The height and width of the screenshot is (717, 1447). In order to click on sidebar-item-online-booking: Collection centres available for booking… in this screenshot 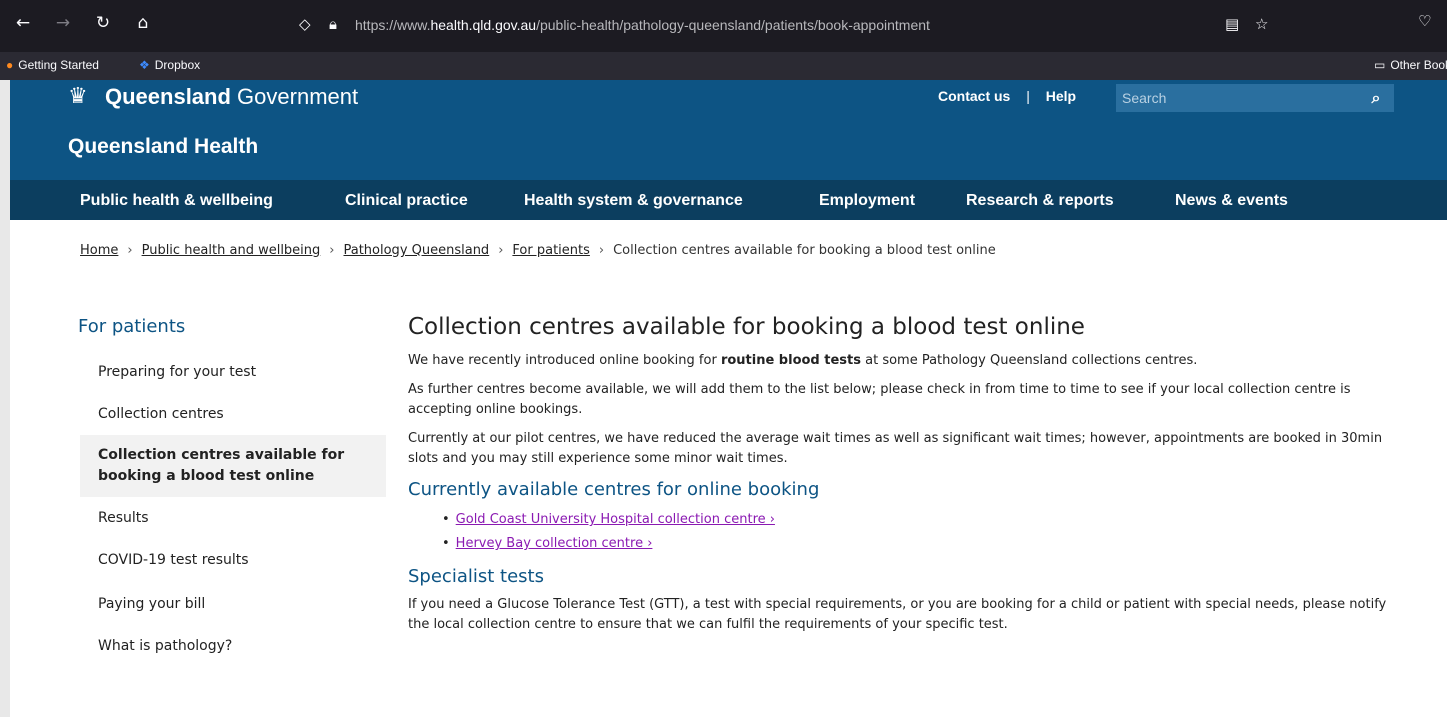, I will do `click(233, 466)`.